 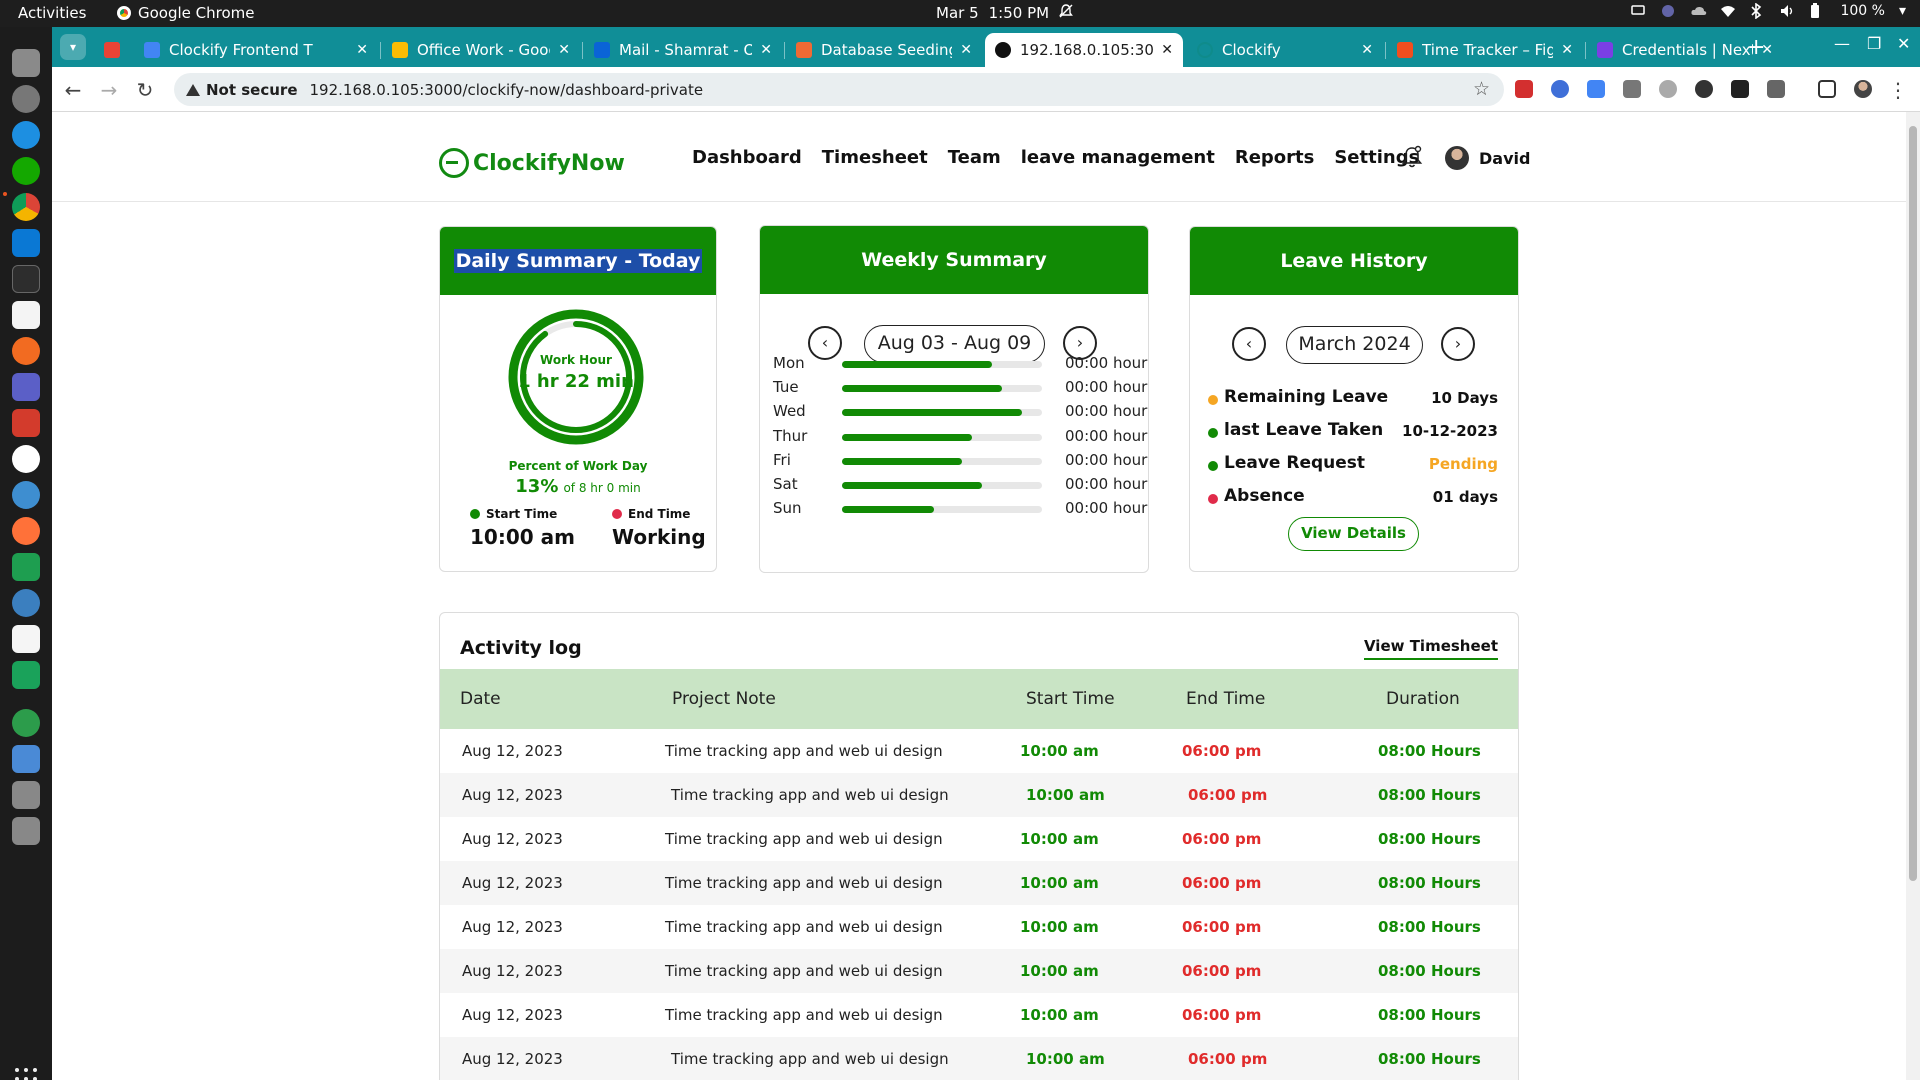 What do you see at coordinates (1458, 344) in the screenshot?
I see `next-month-button: ›` at bounding box center [1458, 344].